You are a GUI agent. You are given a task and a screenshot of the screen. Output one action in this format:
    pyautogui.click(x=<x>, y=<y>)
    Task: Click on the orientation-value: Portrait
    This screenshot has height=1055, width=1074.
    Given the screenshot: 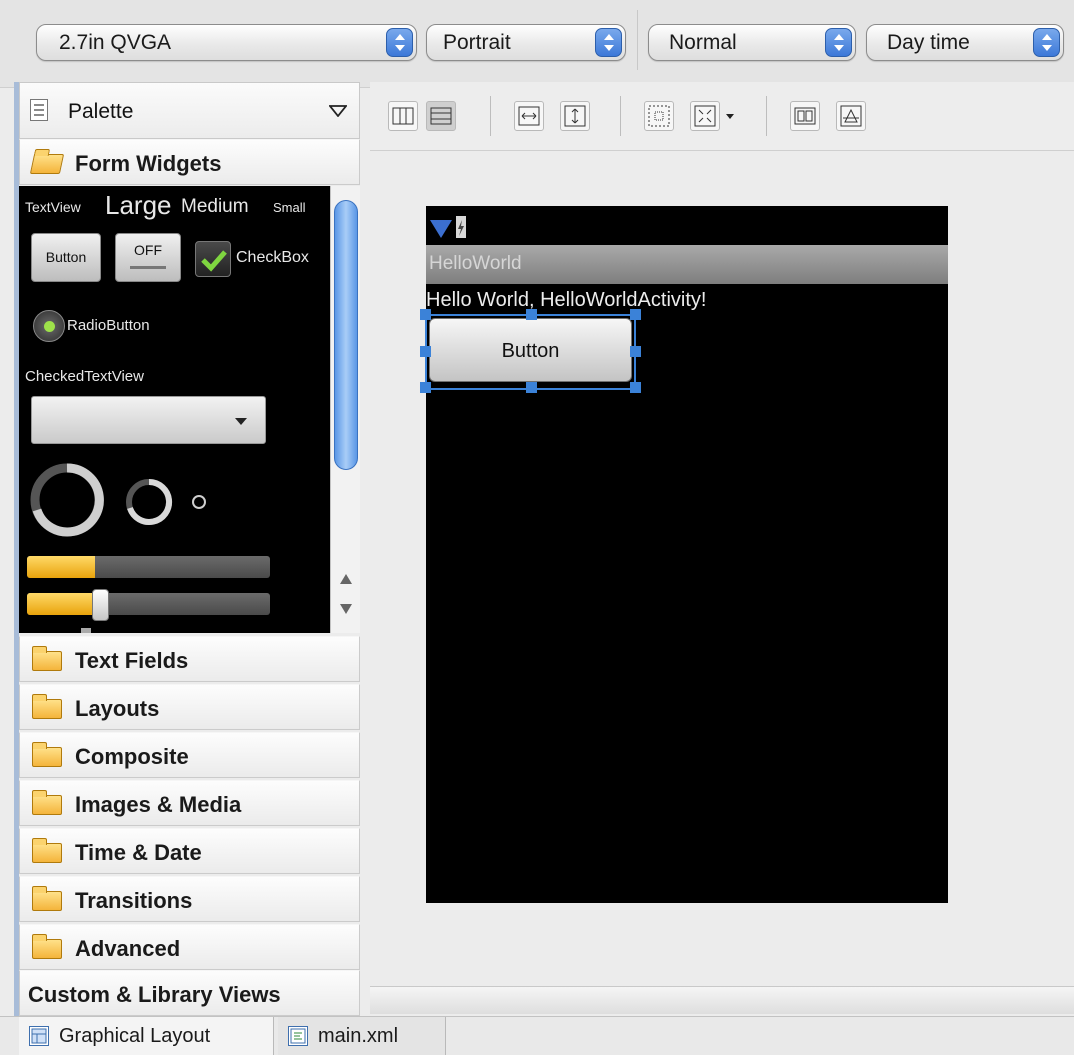 What is the action you would take?
    pyautogui.click(x=477, y=42)
    